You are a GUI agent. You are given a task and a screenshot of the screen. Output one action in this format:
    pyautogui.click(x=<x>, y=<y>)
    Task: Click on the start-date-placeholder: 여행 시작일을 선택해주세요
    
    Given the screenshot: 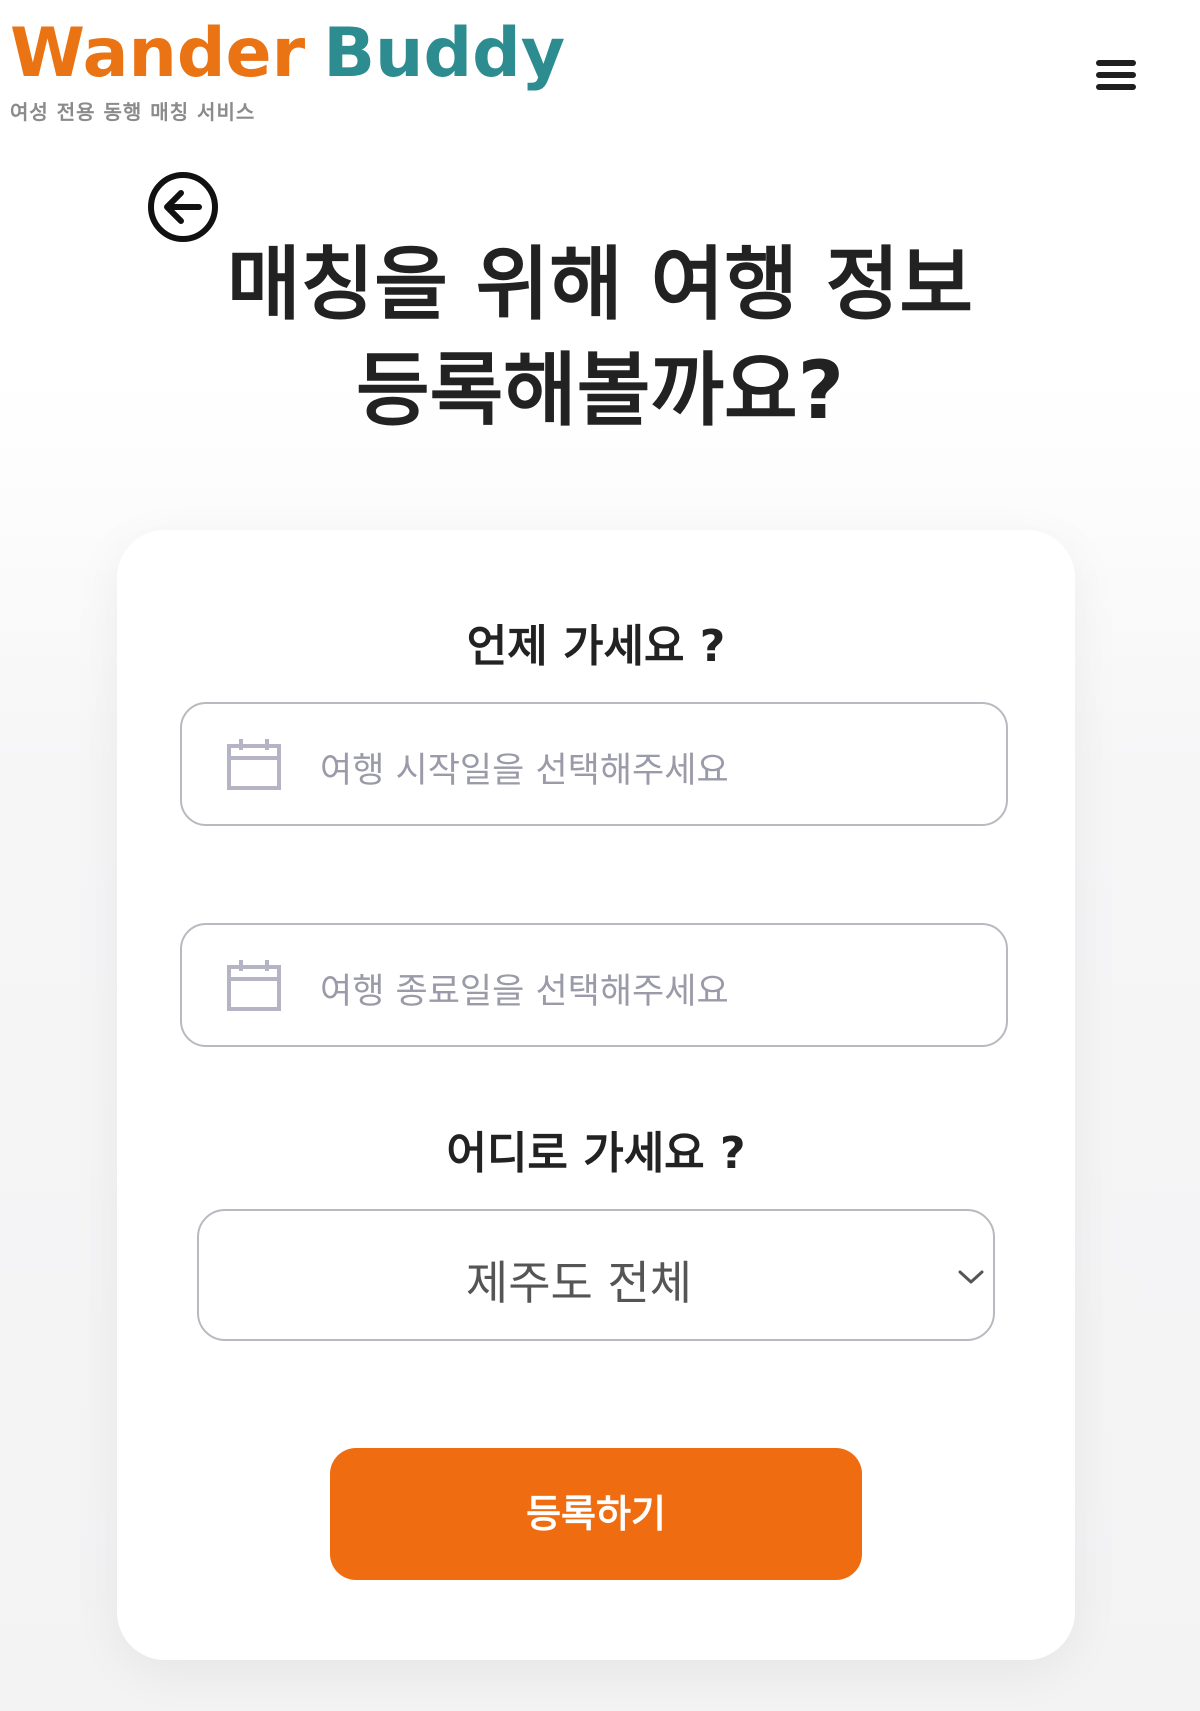 What is the action you would take?
    pyautogui.click(x=524, y=771)
    